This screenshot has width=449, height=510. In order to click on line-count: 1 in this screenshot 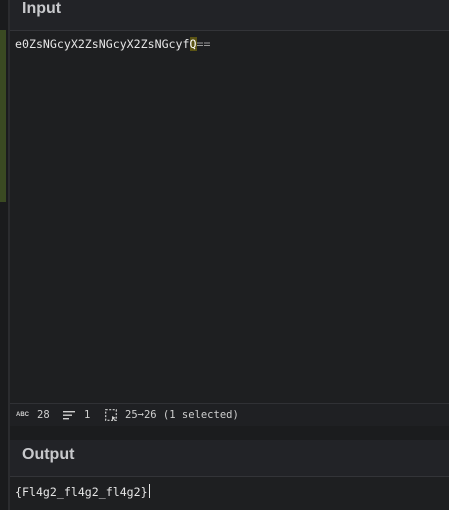, I will do `click(87, 415)`.